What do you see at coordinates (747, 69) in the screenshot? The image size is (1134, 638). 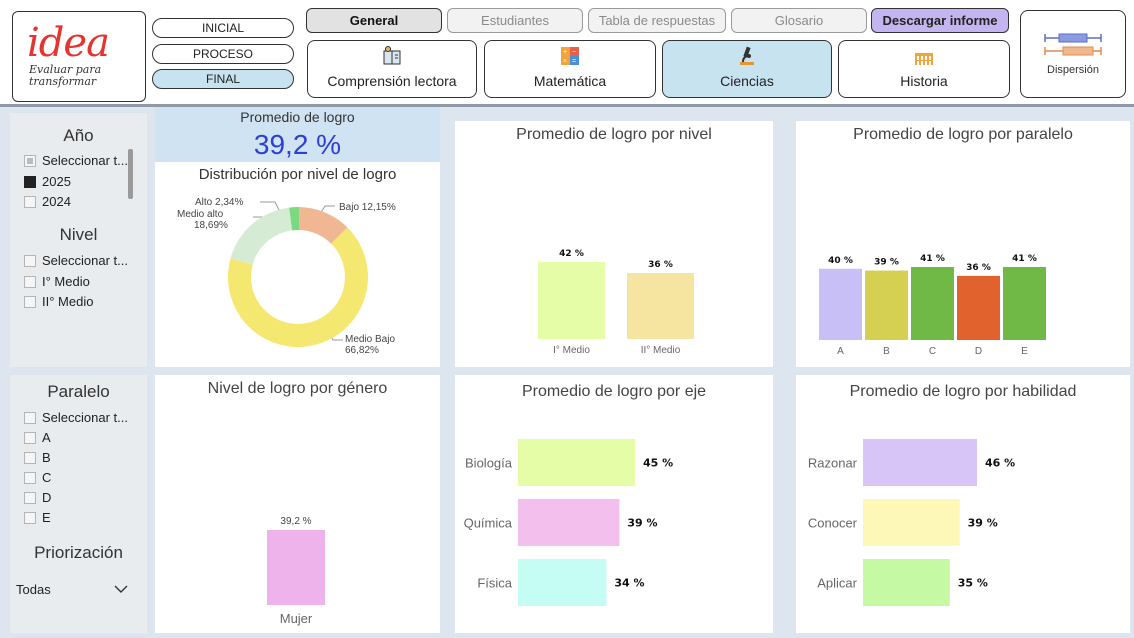 I see `subject-ciencias: Ciencias` at bounding box center [747, 69].